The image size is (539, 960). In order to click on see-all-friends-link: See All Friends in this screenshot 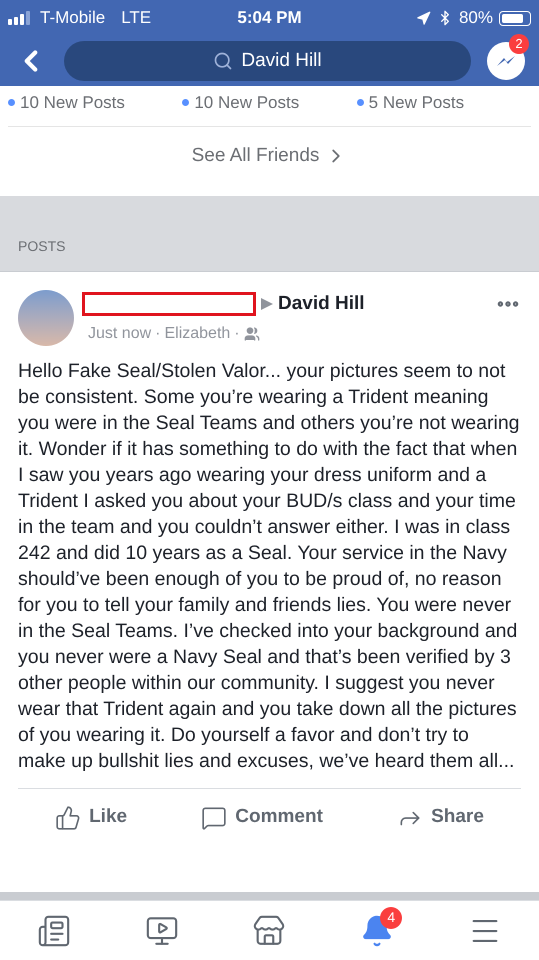, I will do `click(270, 156)`.